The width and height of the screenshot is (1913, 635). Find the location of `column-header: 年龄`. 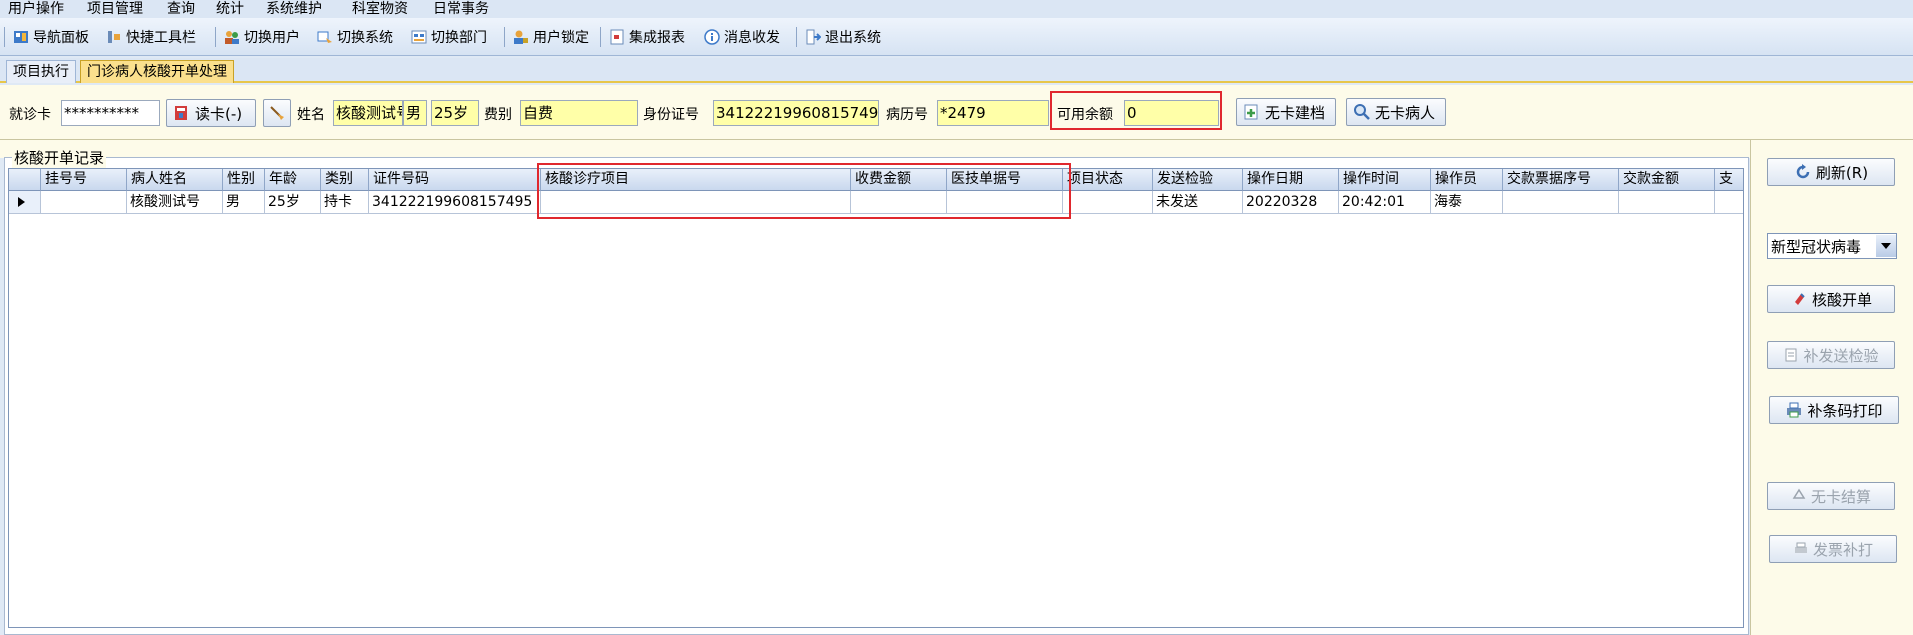

column-header: 年龄 is located at coordinates (293, 180).